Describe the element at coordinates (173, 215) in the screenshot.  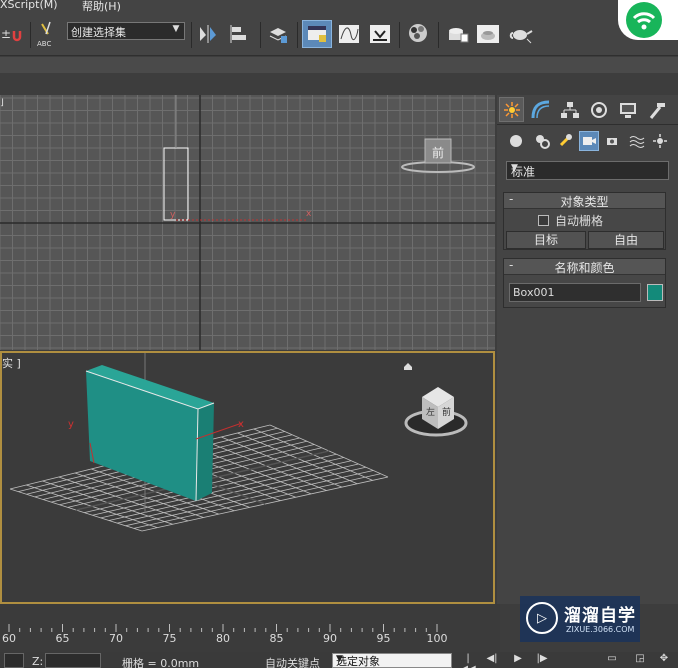
I see `y-axis-label: y` at that location.